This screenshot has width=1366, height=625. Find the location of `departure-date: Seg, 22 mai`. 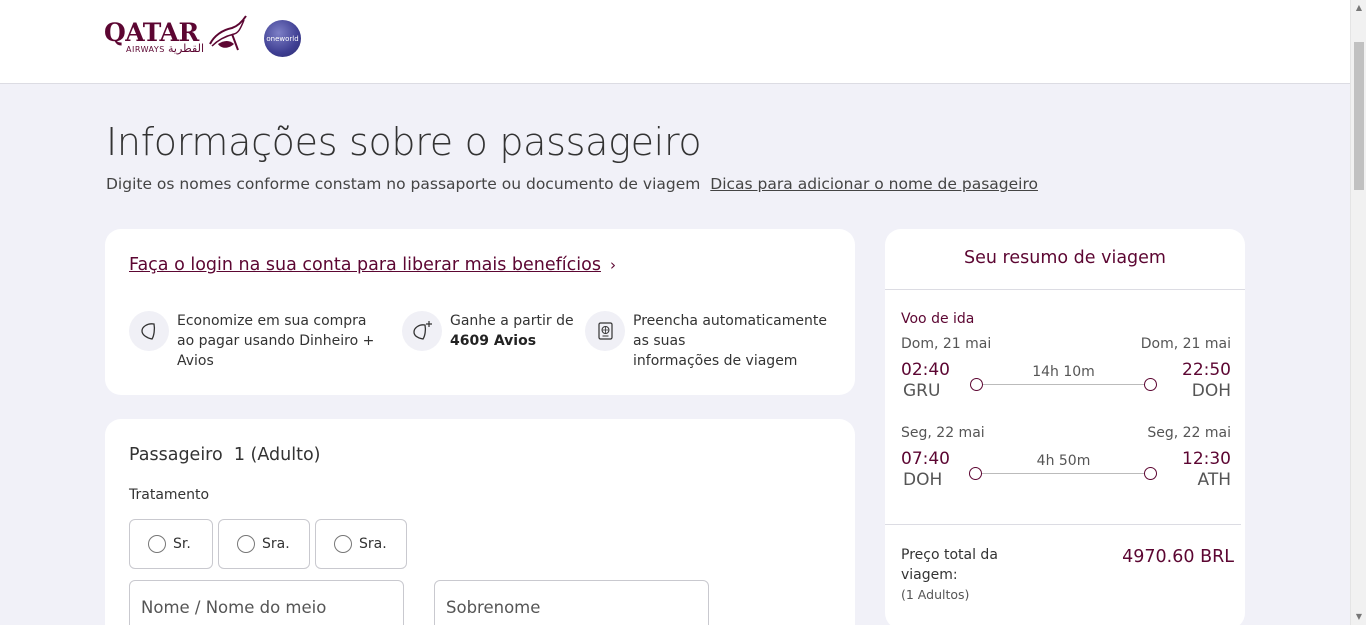

departure-date: Seg, 22 mai is located at coordinates (943, 433).